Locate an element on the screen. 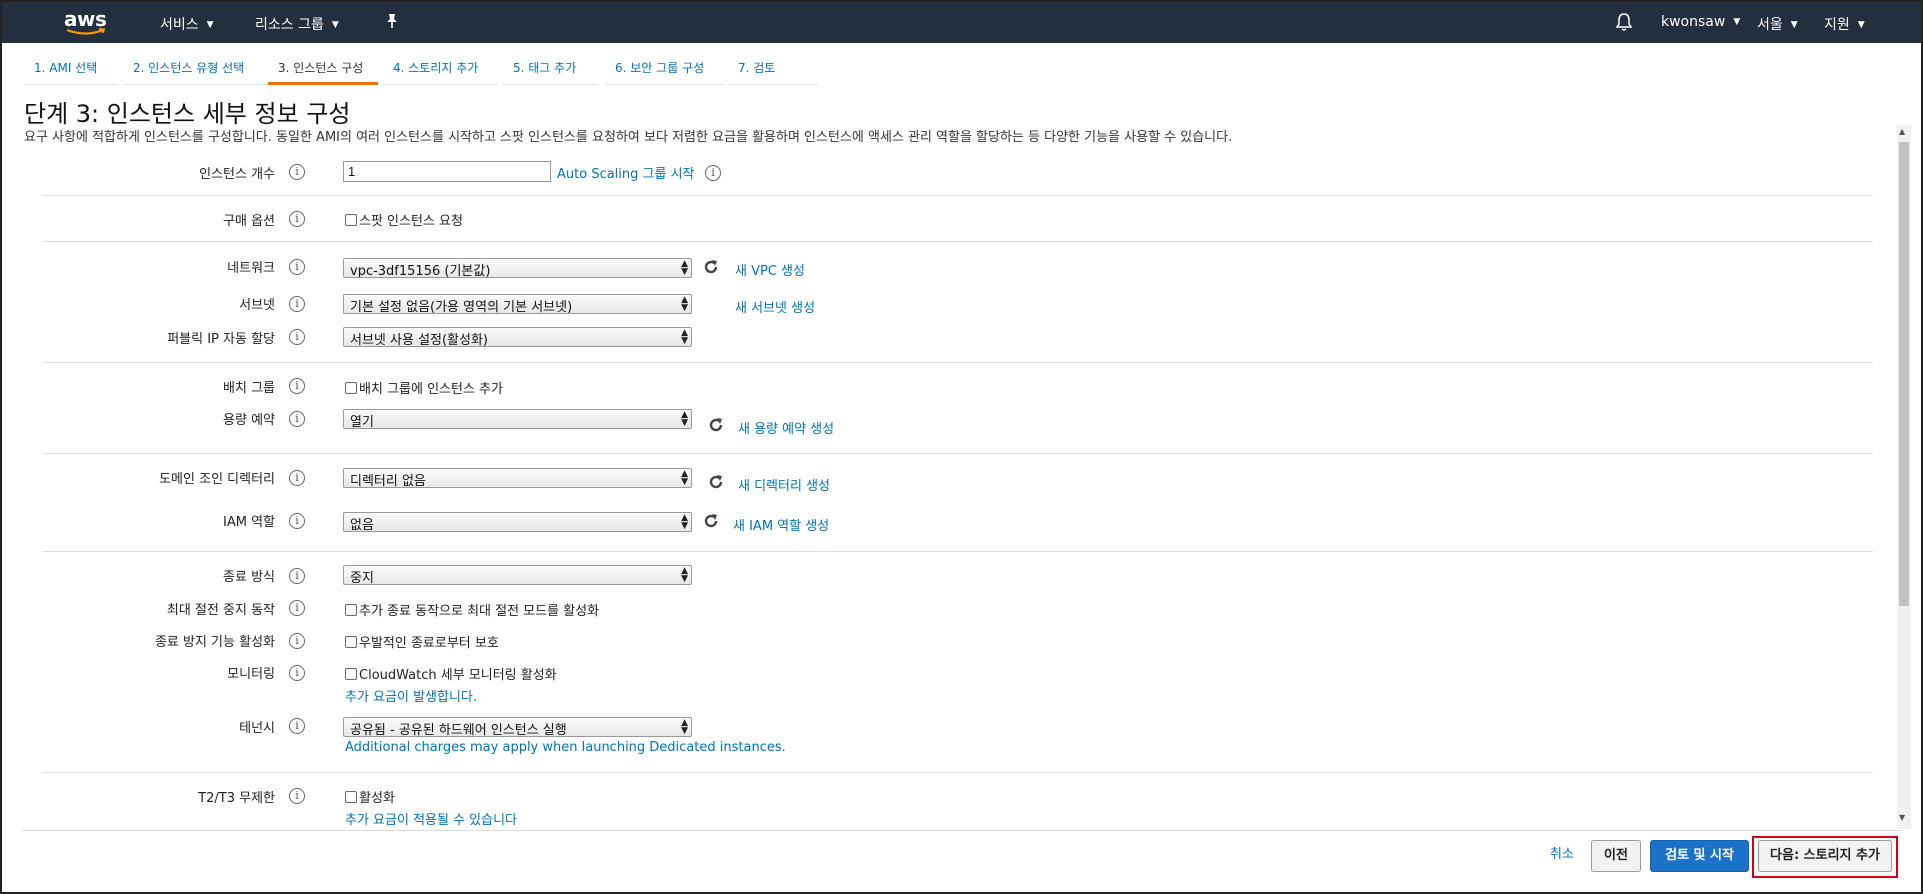  scroll-down-icon: ▼ is located at coordinates (1902, 817).